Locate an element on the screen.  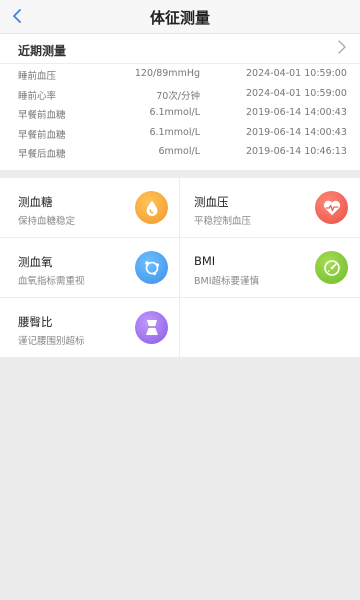
card-subtitle: BMI超标要谨慎 is located at coordinates (227, 281).